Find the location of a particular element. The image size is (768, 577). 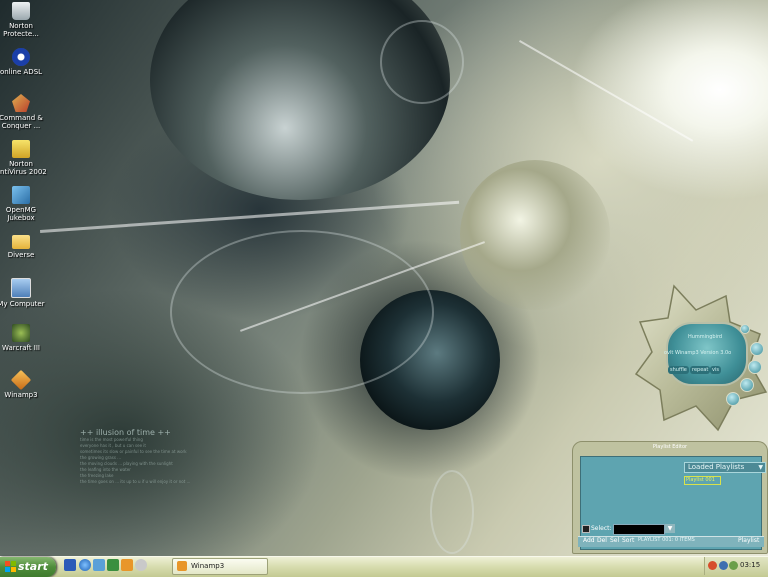

desktop-icon-winamp3: Winamp3 is located at coordinates (23, 384).